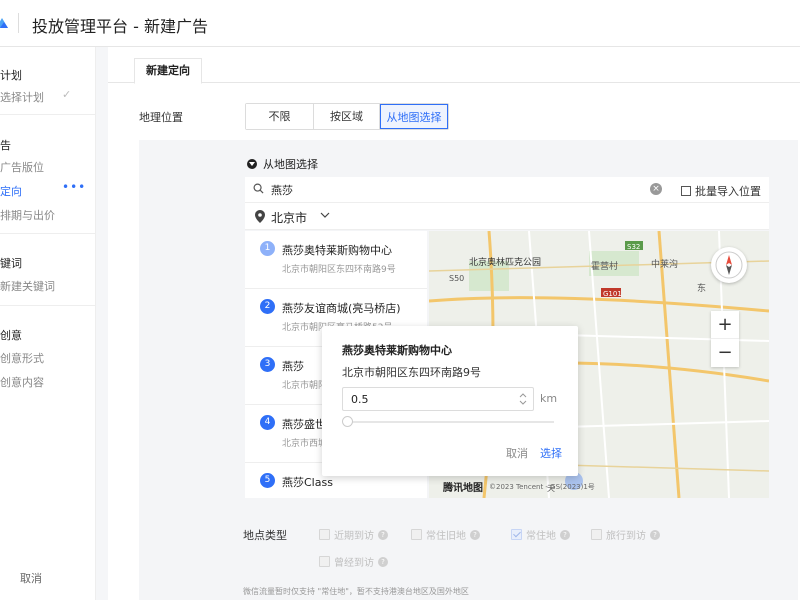  Describe the element at coordinates (27, 215) in the screenshot. I see `sidebar-item-schedule-bid: 排期与出价` at that location.